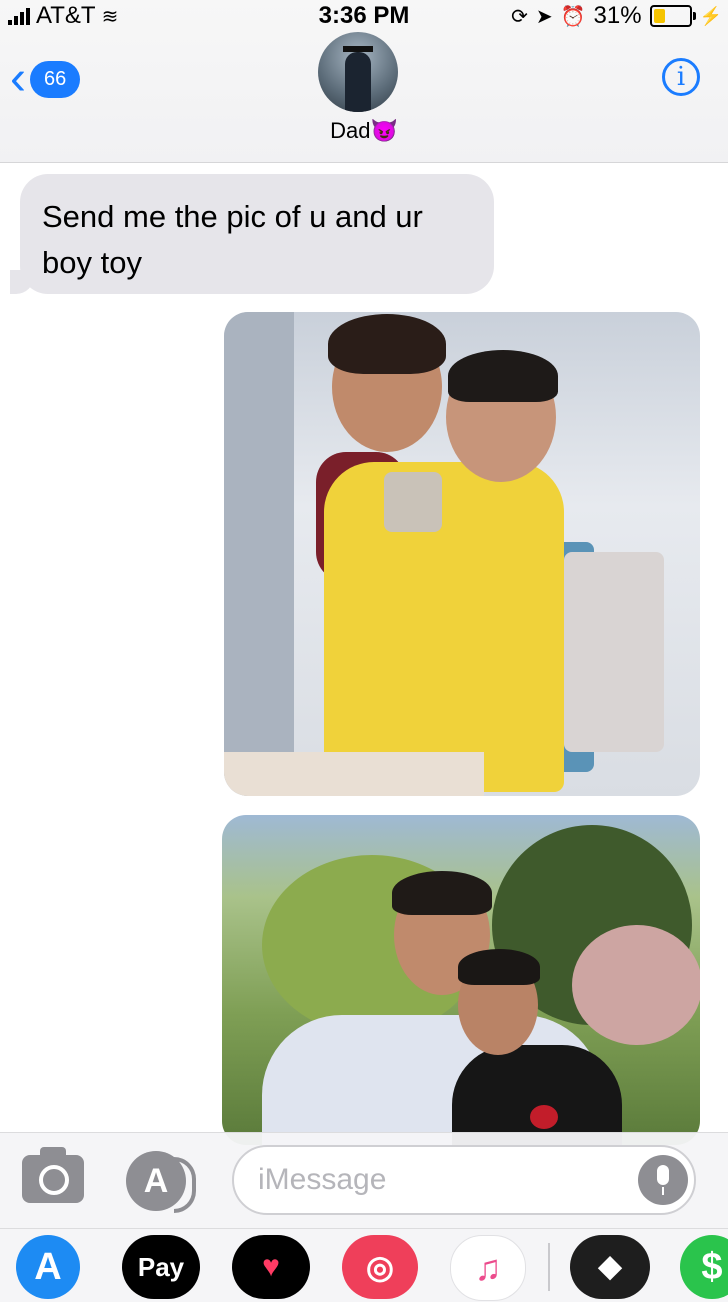 Image resolution: width=728 pixels, height=1302 pixels. I want to click on nav-header: AT&T ≋ 3:36 PM ⟳ ➤ ⏰ 31% ⚡ ‹ 66 Dad😈 i, so click(364, 81).